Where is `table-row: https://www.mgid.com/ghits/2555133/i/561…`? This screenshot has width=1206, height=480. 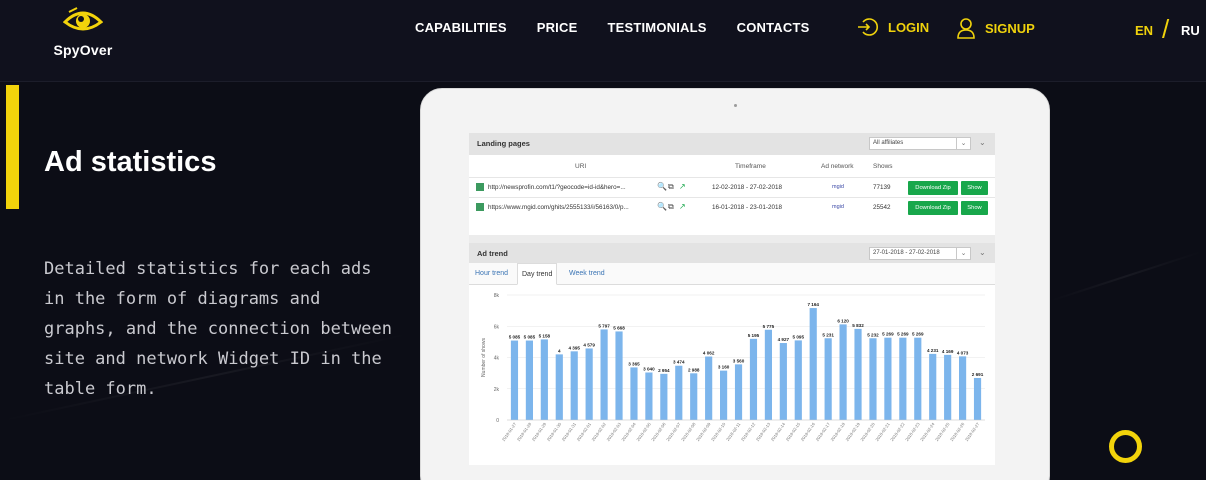 table-row: https://www.mgid.com/ghits/2555133/i/561… is located at coordinates (732, 207).